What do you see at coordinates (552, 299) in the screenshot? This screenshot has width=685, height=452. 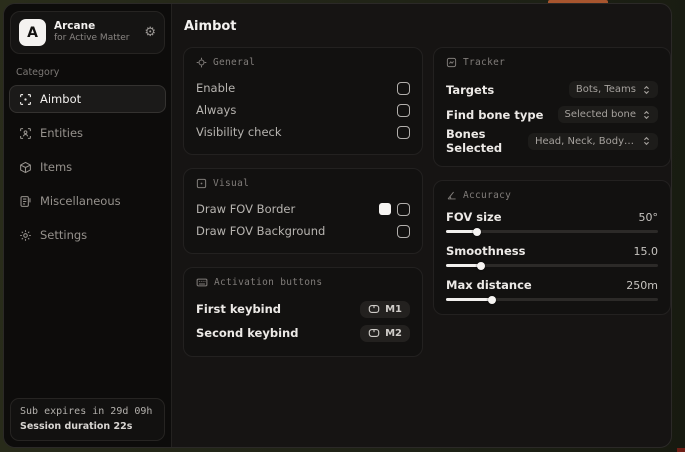 I see `max-distance-slider` at bounding box center [552, 299].